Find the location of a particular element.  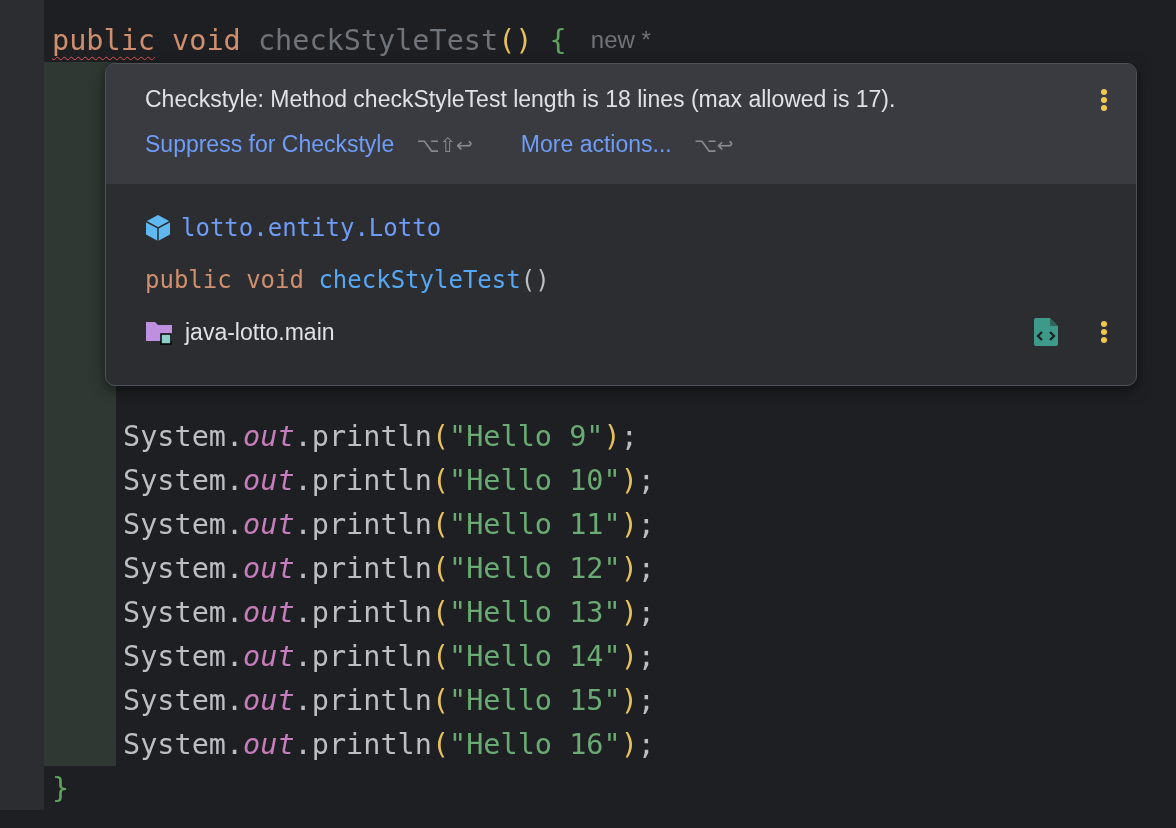

code-line: System.out.println("Hello 9"); is located at coordinates (380, 436).